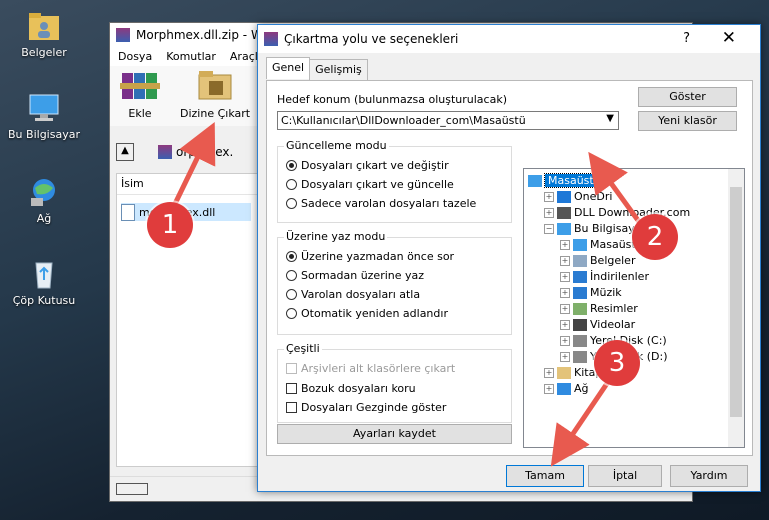  Describe the element at coordinates (288, 68) in the screenshot. I see `tab-genel: Genel` at that location.